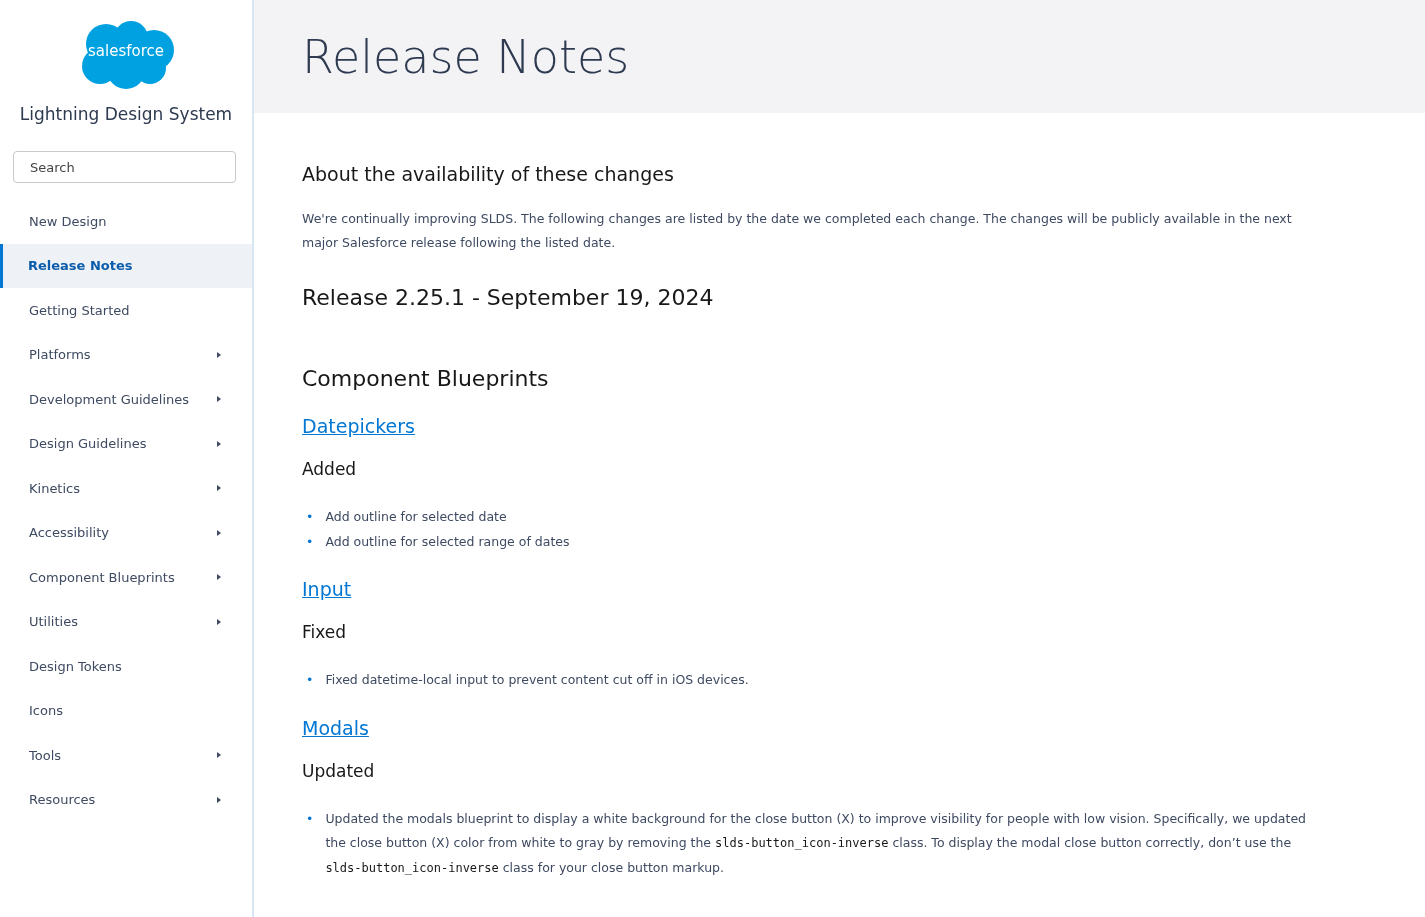 Image resolution: width=1425 pixels, height=917 pixels. Describe the element at coordinates (126, 621) in the screenshot. I see `nav-item: Utilities` at that location.